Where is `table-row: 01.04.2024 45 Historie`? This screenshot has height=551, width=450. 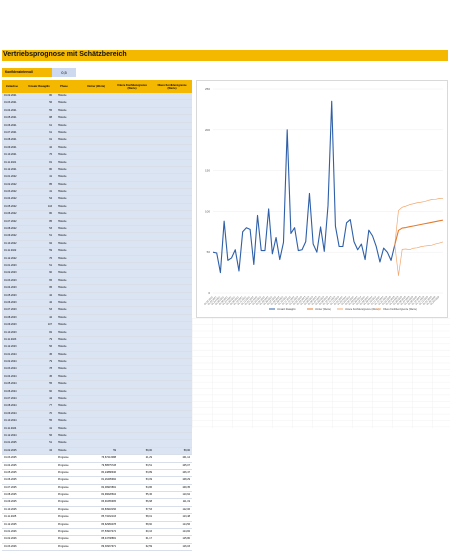
table-row: 01.04.2024 45 Historie is located at coordinates (97, 377).